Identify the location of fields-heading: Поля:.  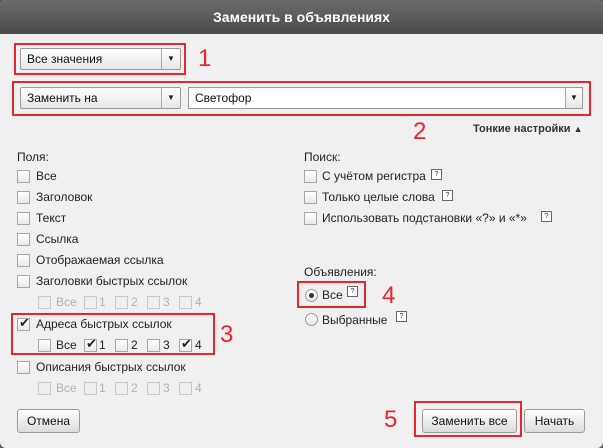
(33, 157).